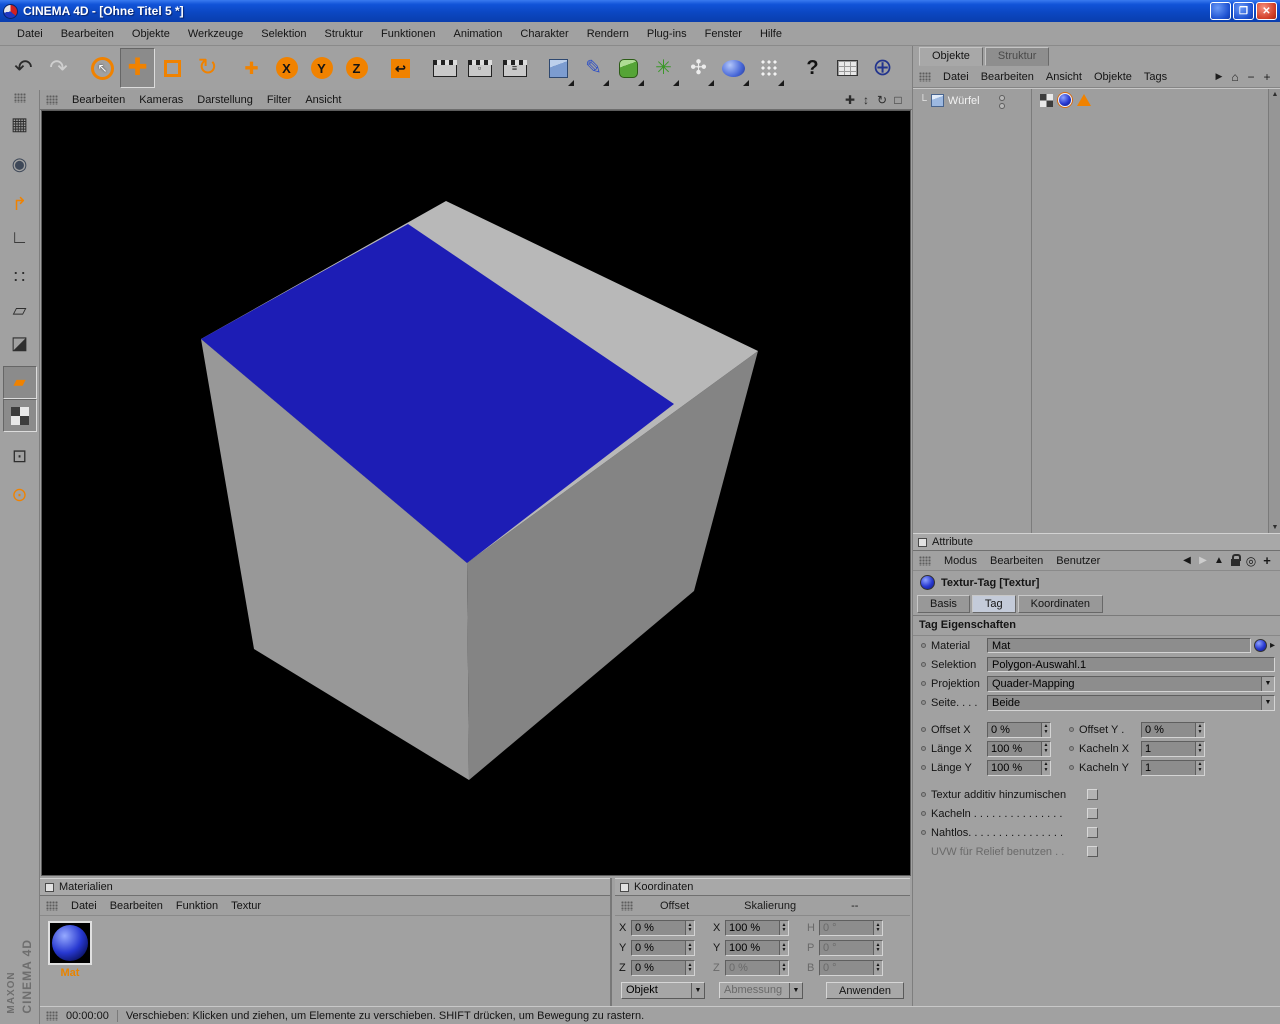 The image size is (1280, 1024). What do you see at coordinates (1274, 311) in the screenshot?
I see `object-tree-scrollbar: ▲ ▼` at bounding box center [1274, 311].